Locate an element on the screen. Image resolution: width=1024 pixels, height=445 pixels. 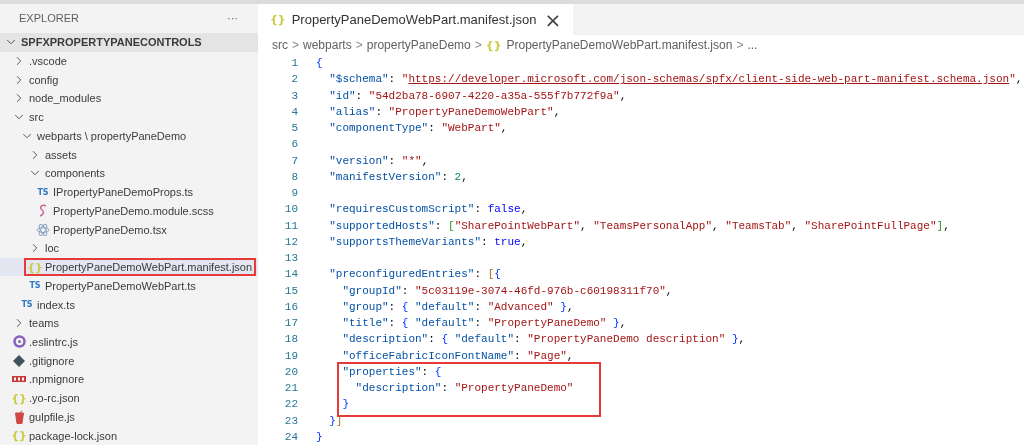
line-number: 8 is located at coordinates (294, 176).